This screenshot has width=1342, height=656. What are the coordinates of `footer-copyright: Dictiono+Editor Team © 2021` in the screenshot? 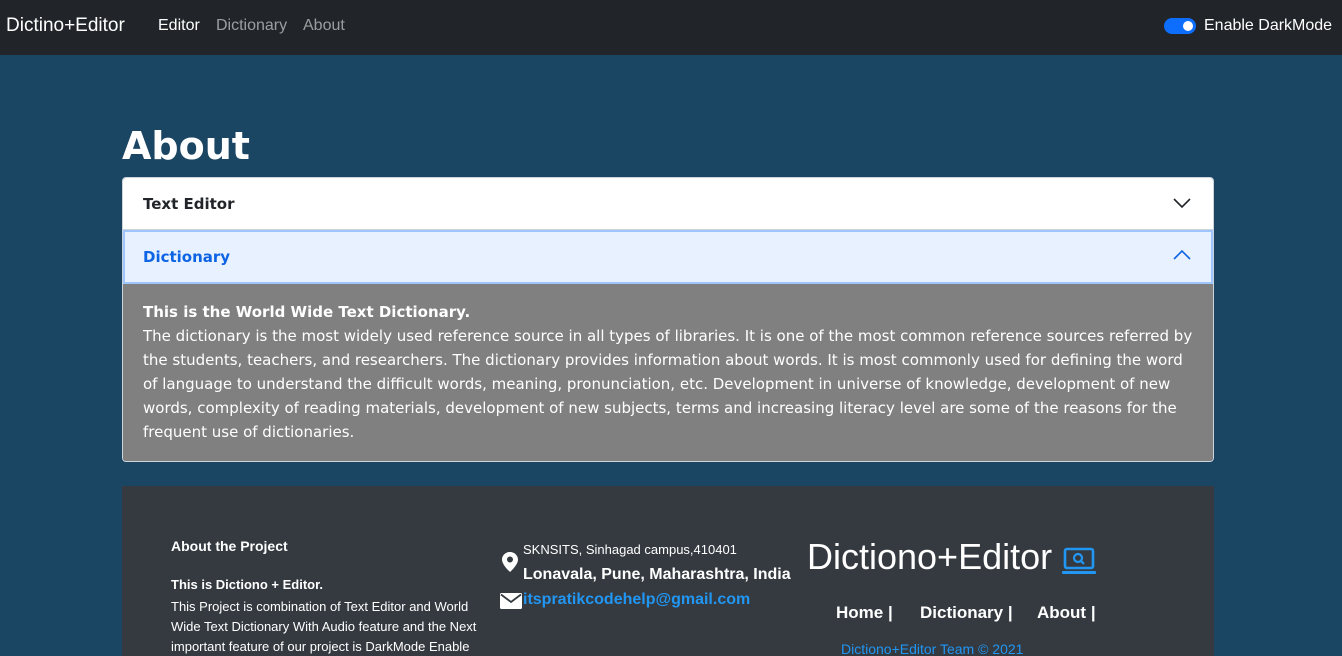 It's located at (932, 648).